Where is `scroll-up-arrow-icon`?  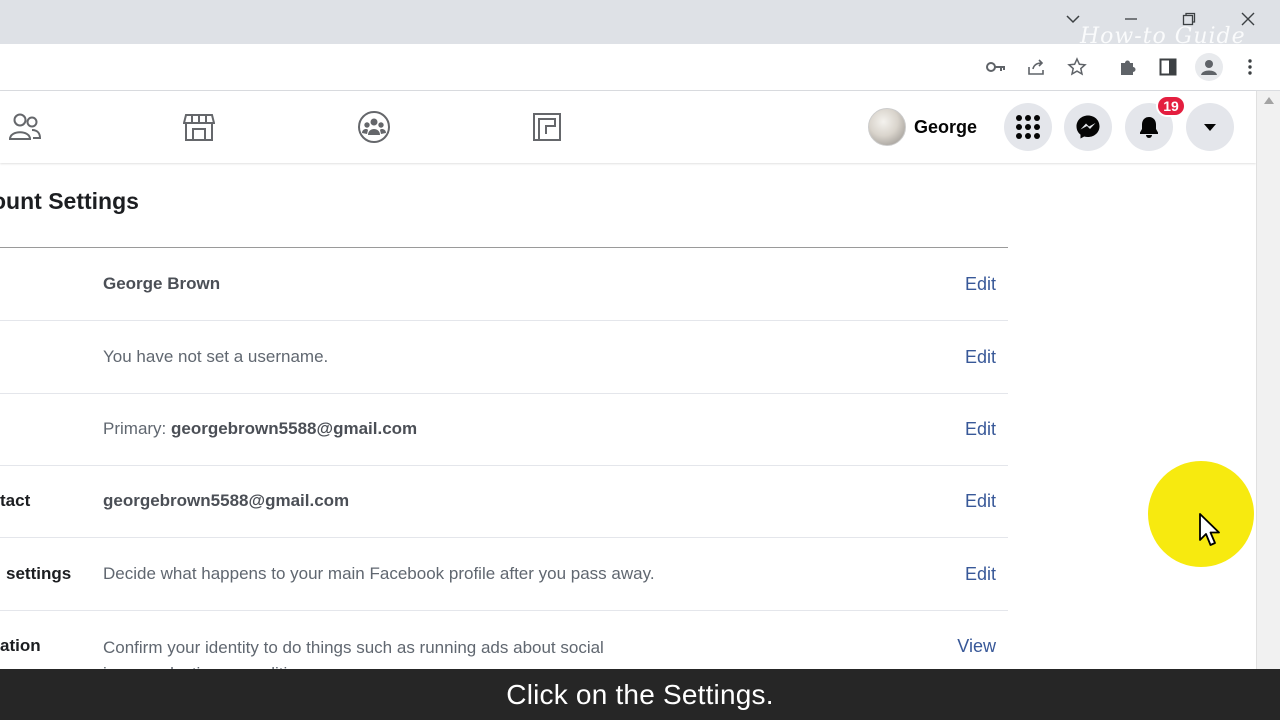 scroll-up-arrow-icon is located at coordinates (1269, 100).